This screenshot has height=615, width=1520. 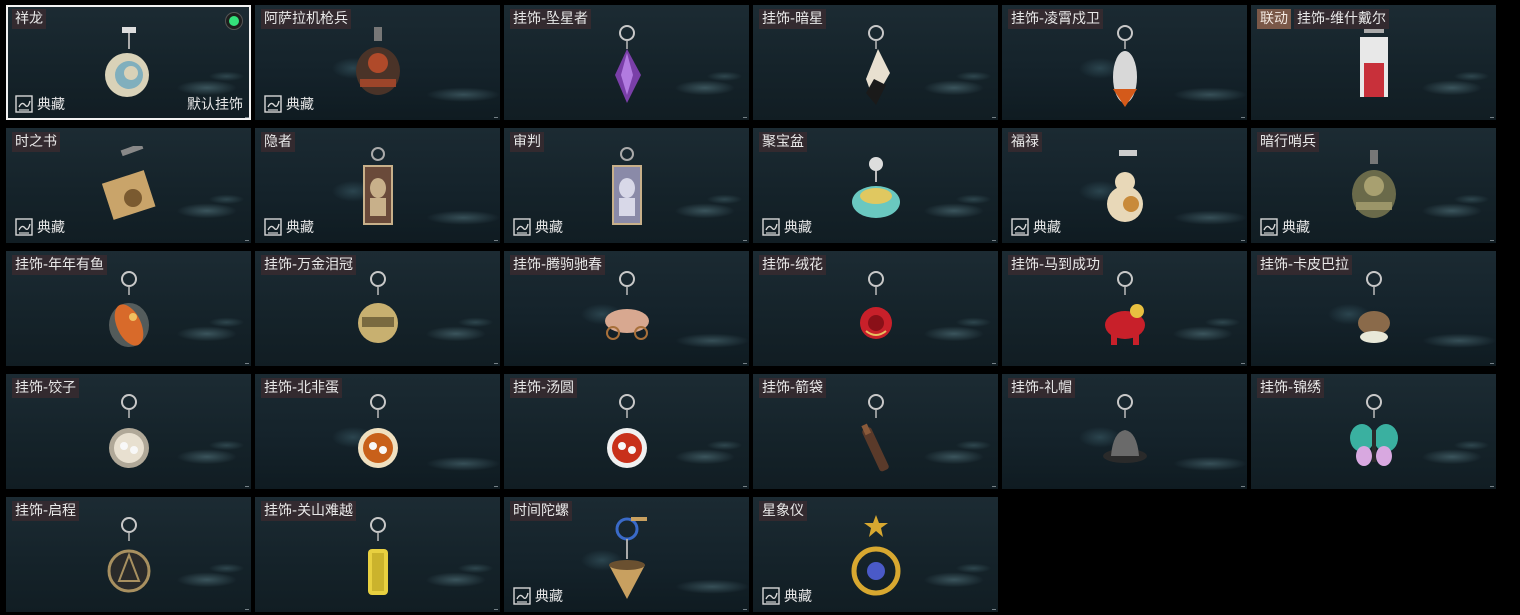 What do you see at coordinates (809, 388) in the screenshot?
I see `charm-name-text: 箭袋` at bounding box center [809, 388].